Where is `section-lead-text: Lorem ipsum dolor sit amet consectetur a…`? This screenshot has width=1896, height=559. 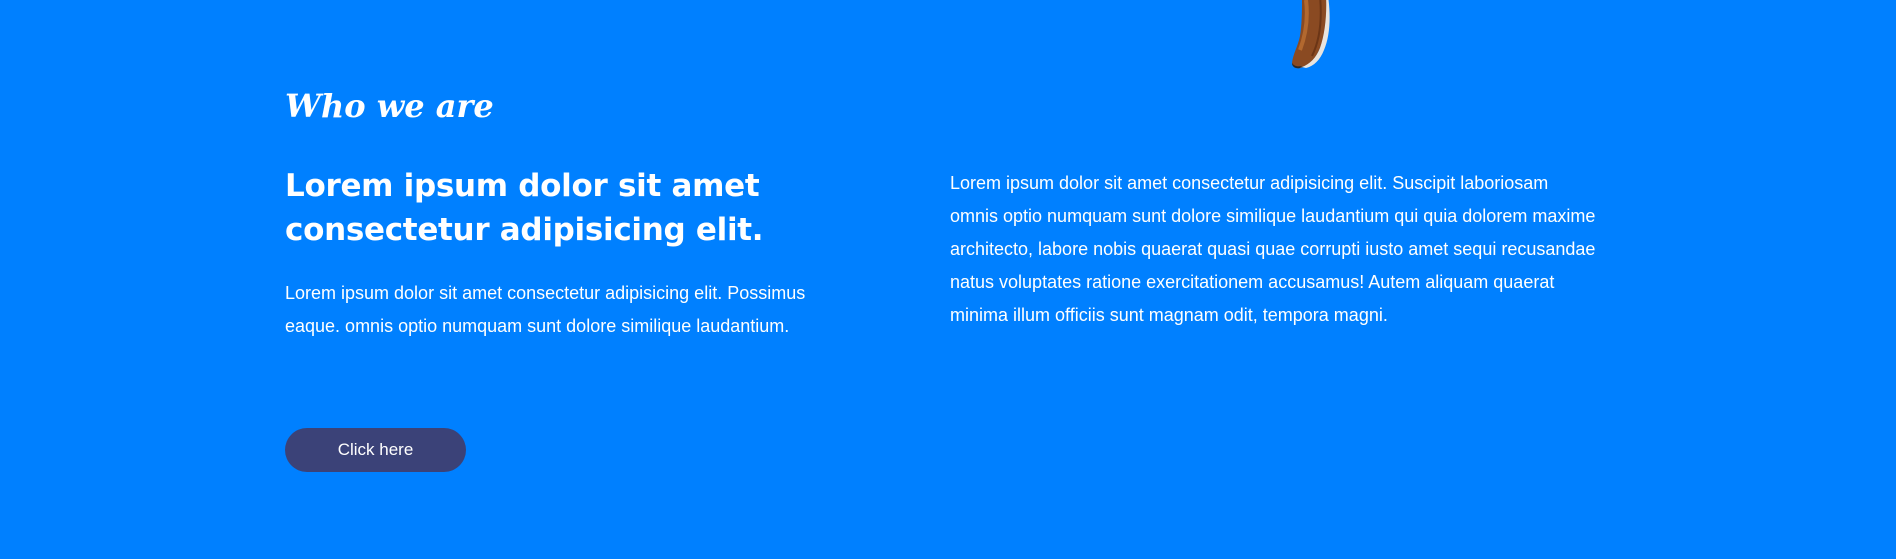 section-lead-text: Lorem ipsum dolor sit amet consectetur a… is located at coordinates (545, 309).